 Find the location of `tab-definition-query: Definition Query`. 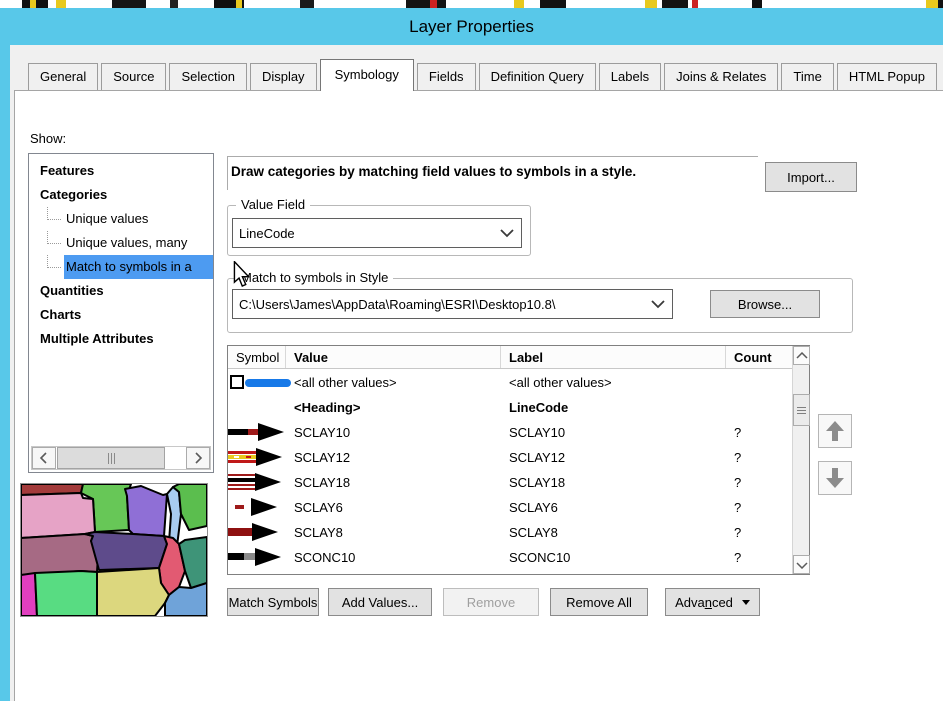

tab-definition-query: Definition Query is located at coordinates (537, 76).